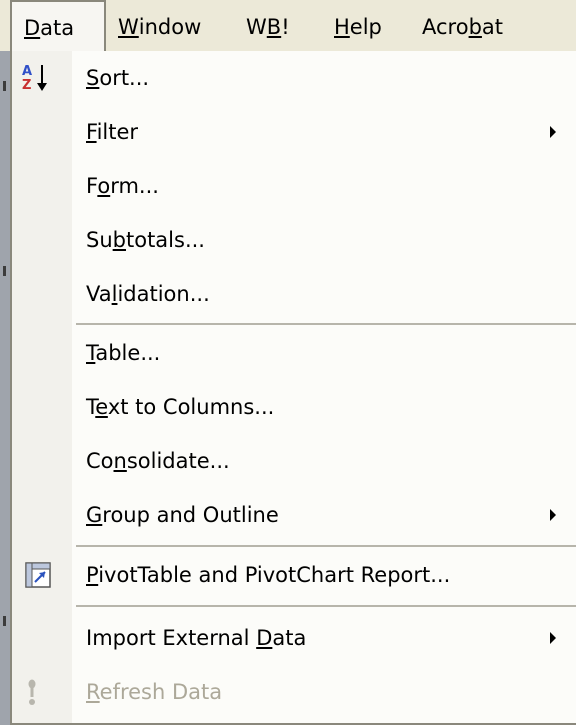 Image resolution: width=576 pixels, height=725 pixels. What do you see at coordinates (342, 27) in the screenshot?
I see `menu-help-label-accel: H` at bounding box center [342, 27].